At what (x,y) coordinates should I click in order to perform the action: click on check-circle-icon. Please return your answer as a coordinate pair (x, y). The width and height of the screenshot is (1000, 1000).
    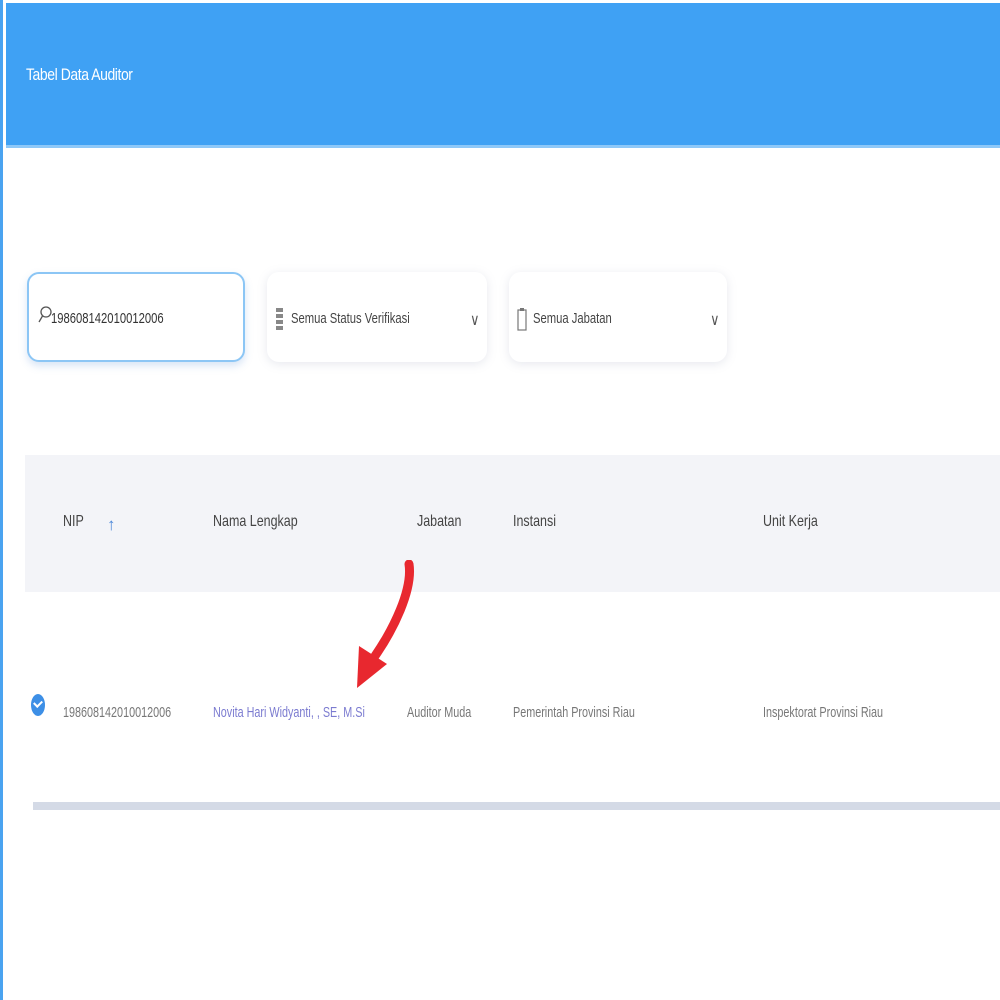
    Looking at the image, I should click on (38, 705).